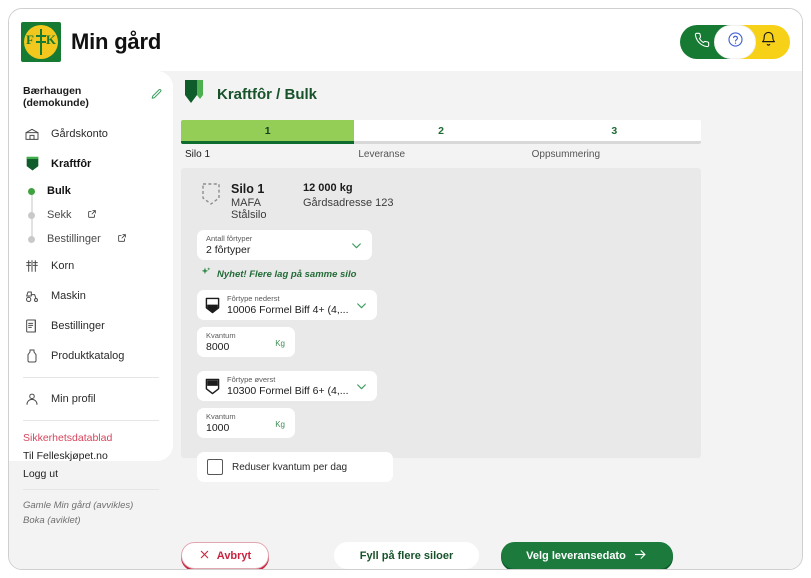 This screenshot has height=578, width=811. Describe the element at coordinates (215, 467) in the screenshot. I see `reduser-kvantum-checkbox` at that location.